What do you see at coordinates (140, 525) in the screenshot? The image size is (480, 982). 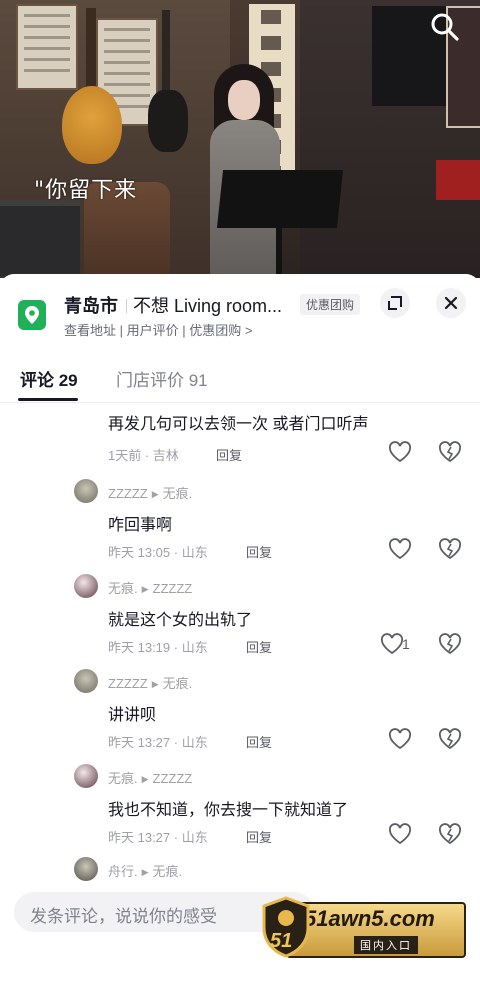 I see `comment-text: 咋回事啊` at bounding box center [140, 525].